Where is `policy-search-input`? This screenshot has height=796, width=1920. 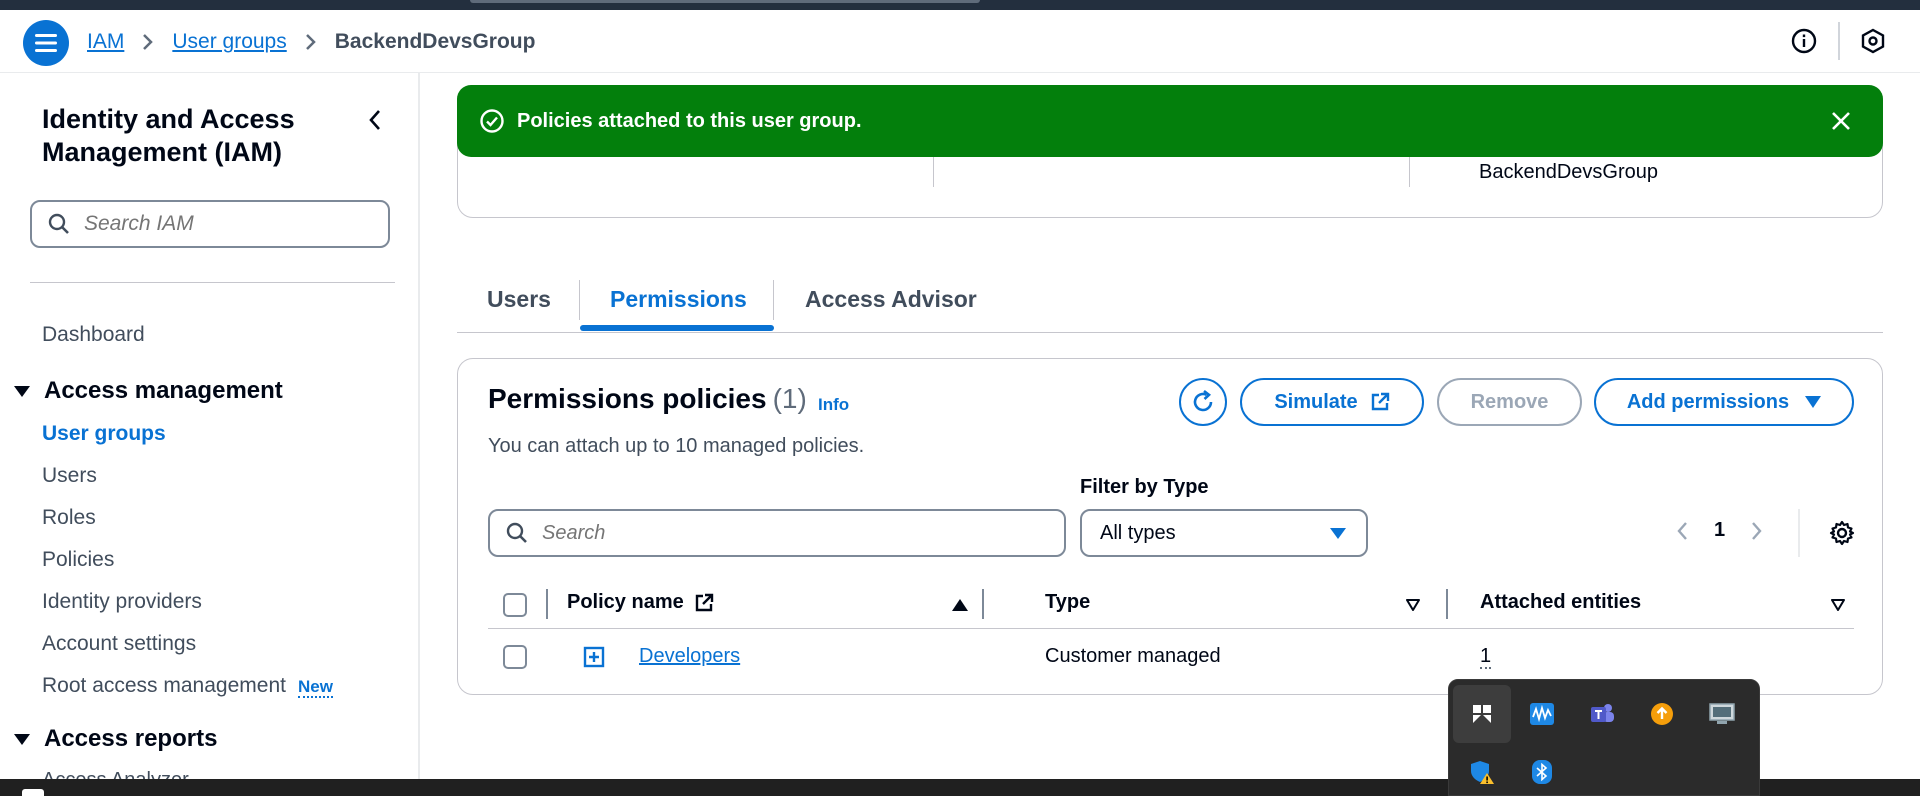 policy-search-input is located at coordinates (792, 533).